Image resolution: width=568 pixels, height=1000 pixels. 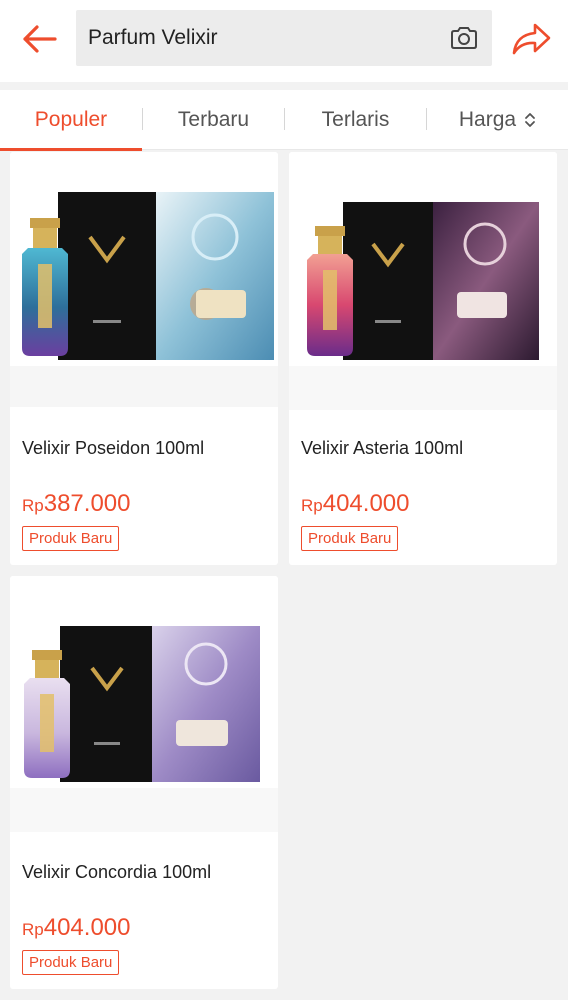 I want to click on product-title: Velixir Concordia 100ml, so click(x=117, y=872).